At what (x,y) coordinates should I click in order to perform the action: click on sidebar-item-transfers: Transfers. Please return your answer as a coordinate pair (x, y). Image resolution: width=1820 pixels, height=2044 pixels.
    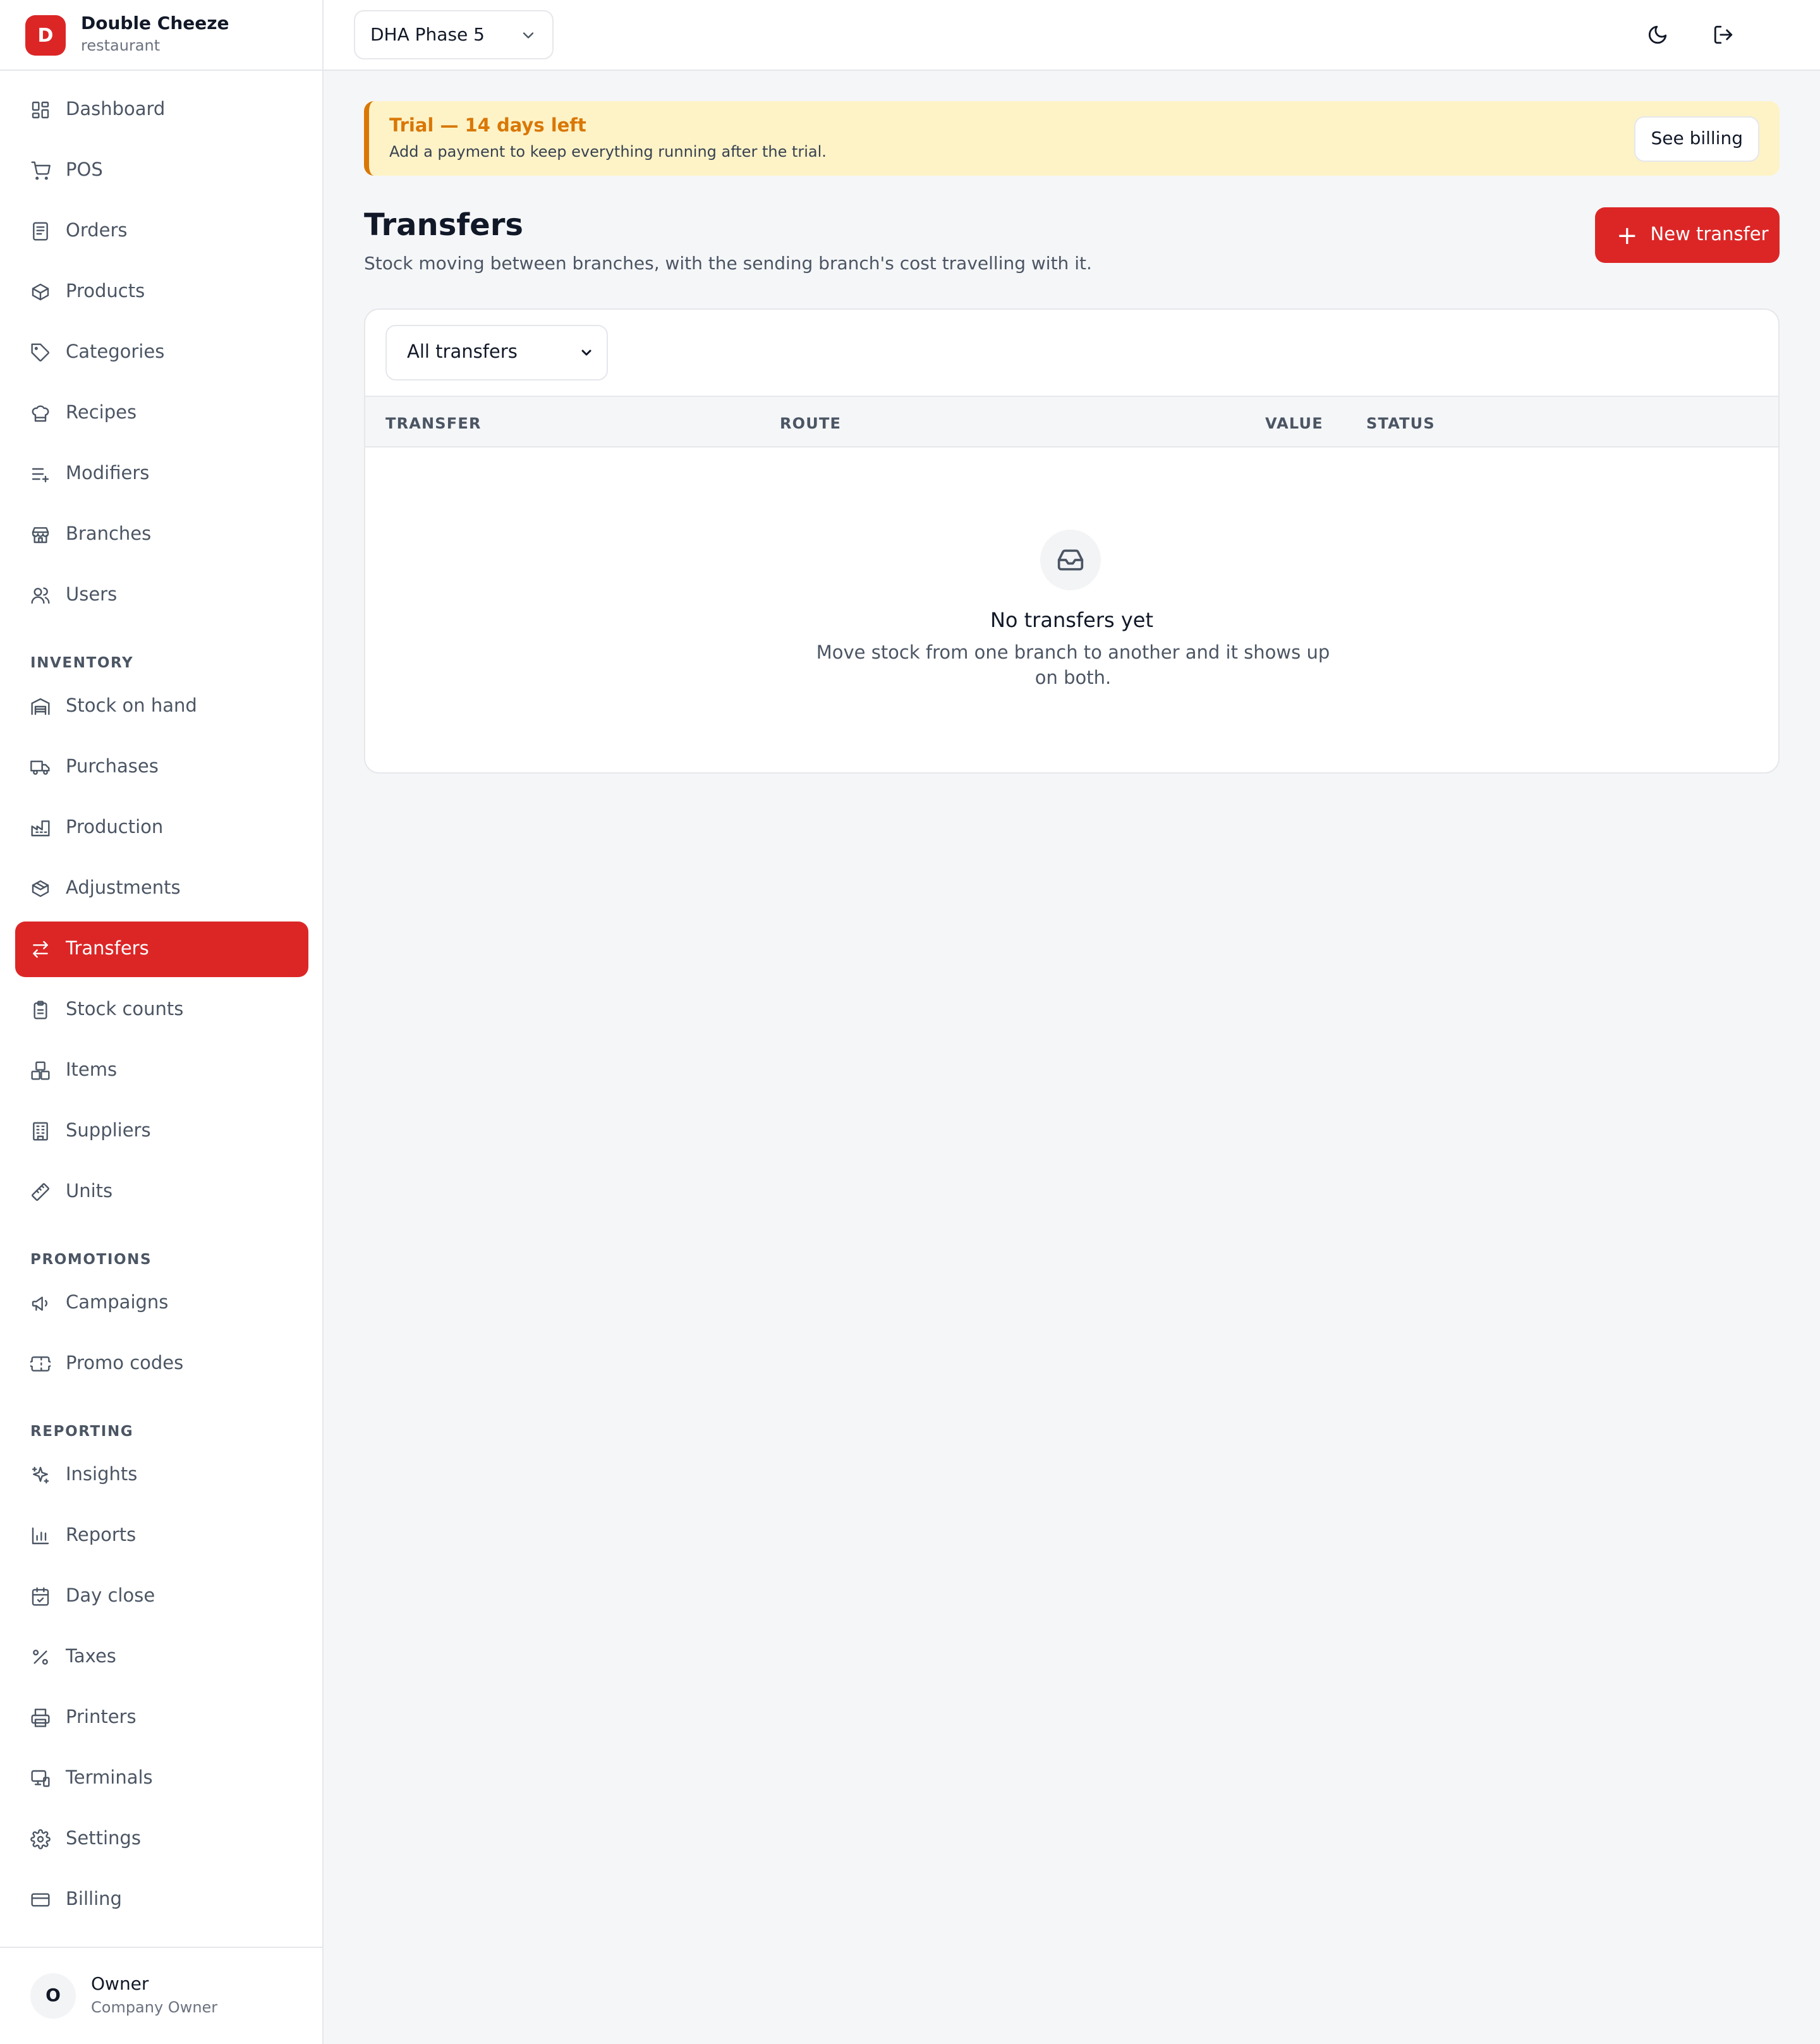
    Looking at the image, I should click on (161, 950).